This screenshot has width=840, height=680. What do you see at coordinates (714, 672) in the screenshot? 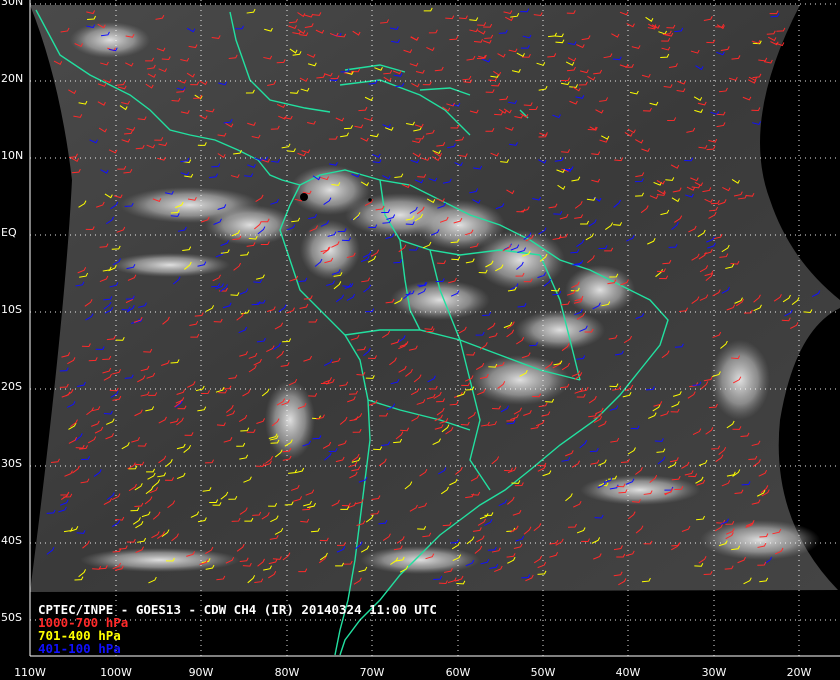
I see `lon-label-30w: 30W` at bounding box center [714, 672].